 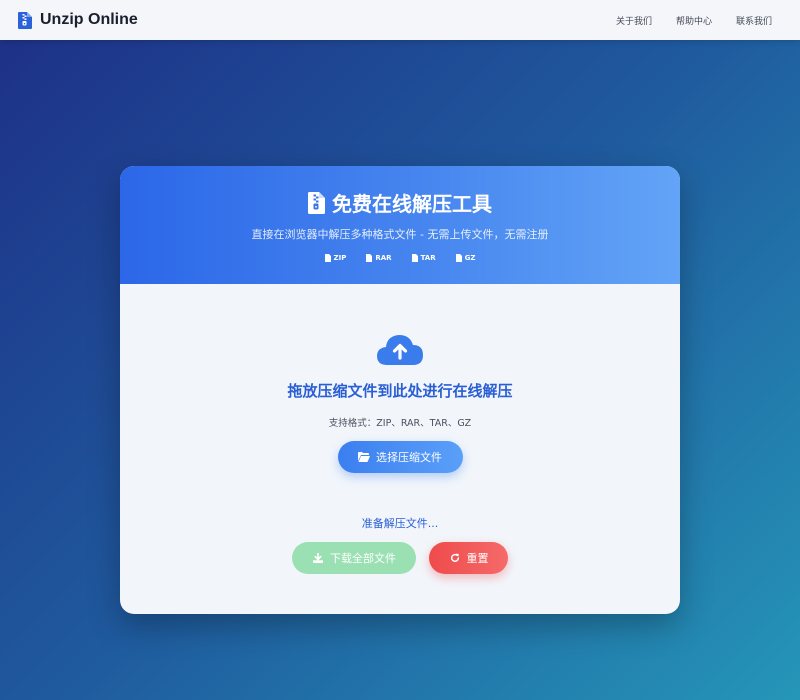 I want to click on brand: Unzip Online, so click(x=78, y=20).